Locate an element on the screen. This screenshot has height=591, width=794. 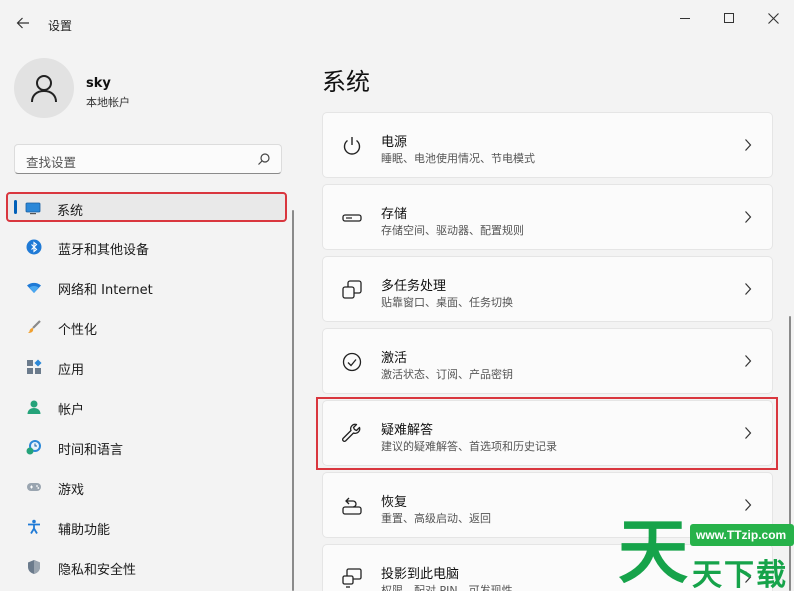
sidebar-item-system: 系统 is located at coordinates (146, 207).